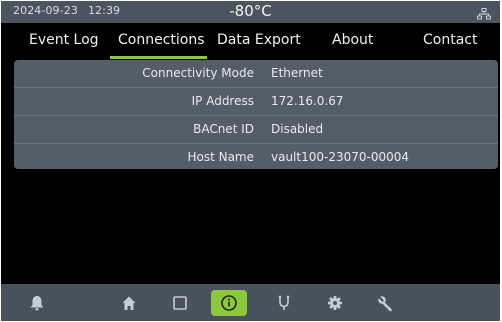 The width and height of the screenshot is (502, 322). What do you see at coordinates (158, 57) in the screenshot?
I see `active-tab-indicator` at bounding box center [158, 57].